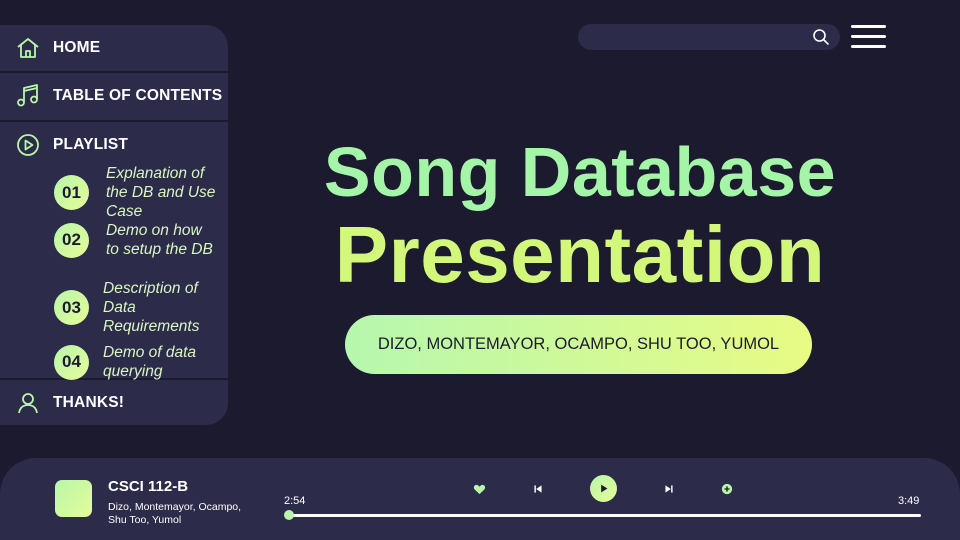 The height and width of the screenshot is (540, 960). I want to click on home-icon, so click(28, 48).